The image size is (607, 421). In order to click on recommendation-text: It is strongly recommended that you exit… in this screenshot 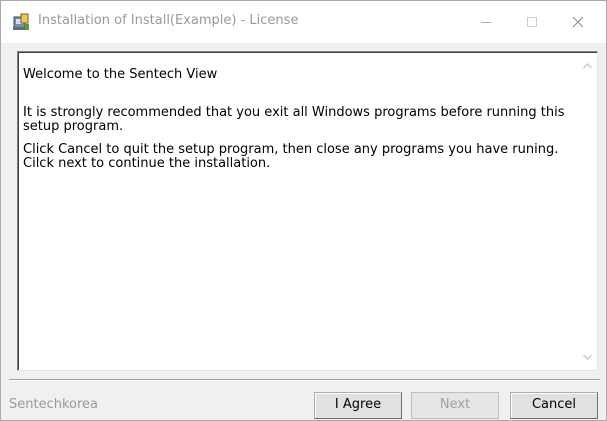, I will do `click(294, 119)`.